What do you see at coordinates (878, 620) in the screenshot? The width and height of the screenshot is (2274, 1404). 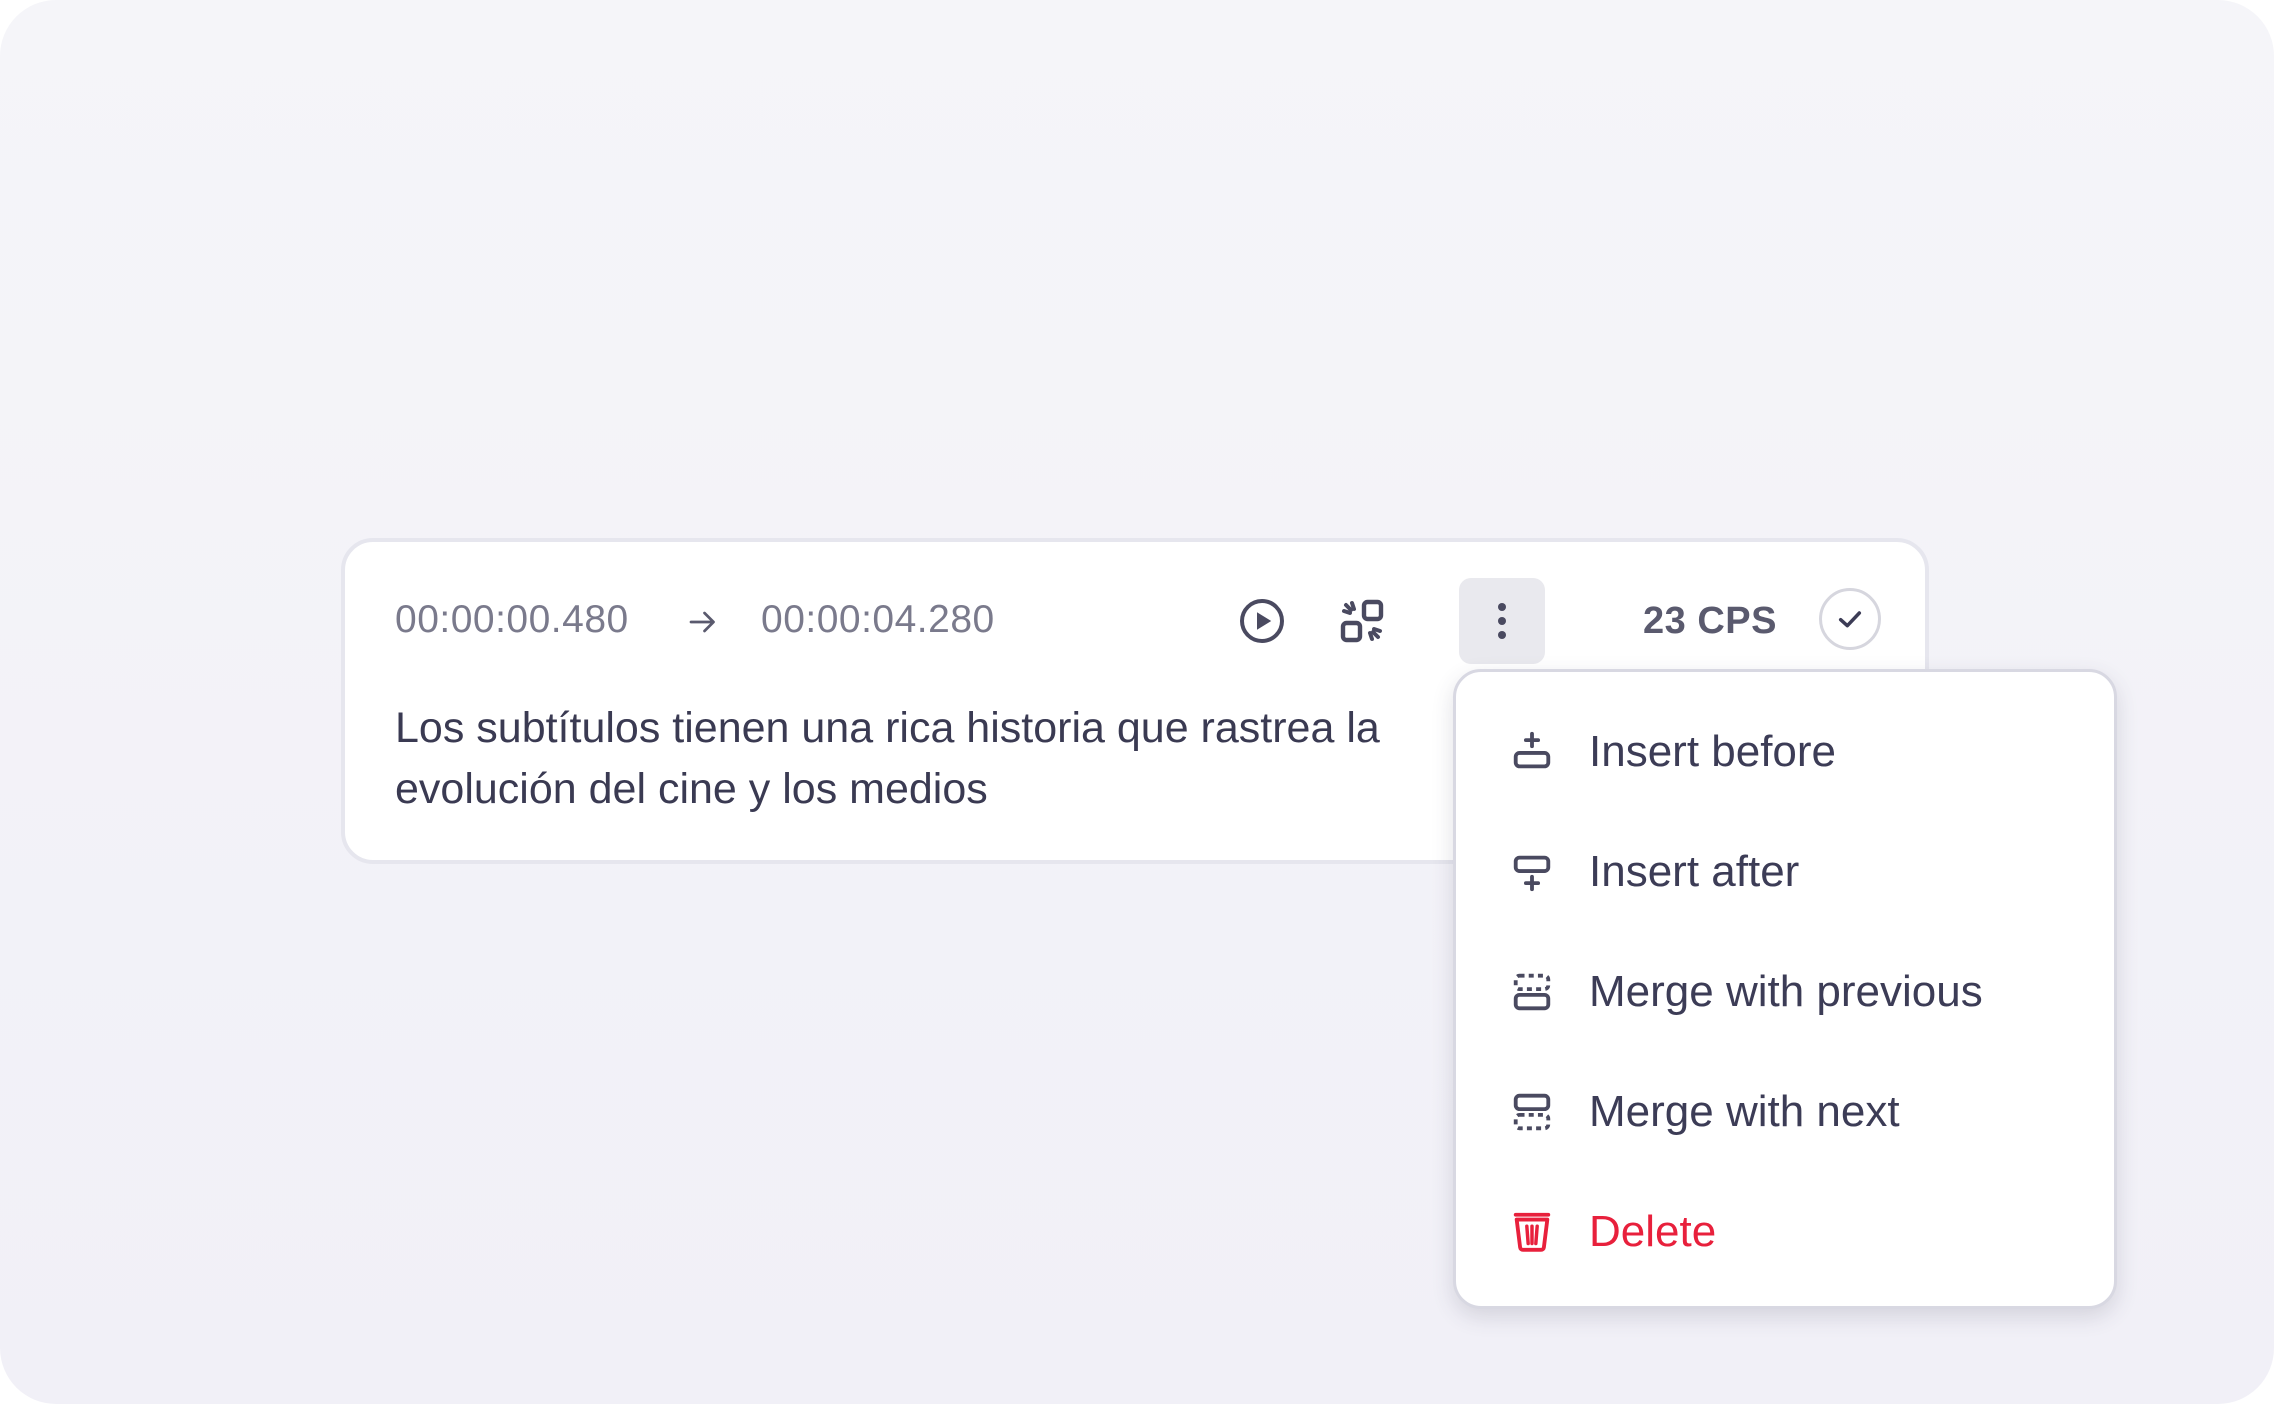 I see `end-timecode: 00:00:04.280` at bounding box center [878, 620].